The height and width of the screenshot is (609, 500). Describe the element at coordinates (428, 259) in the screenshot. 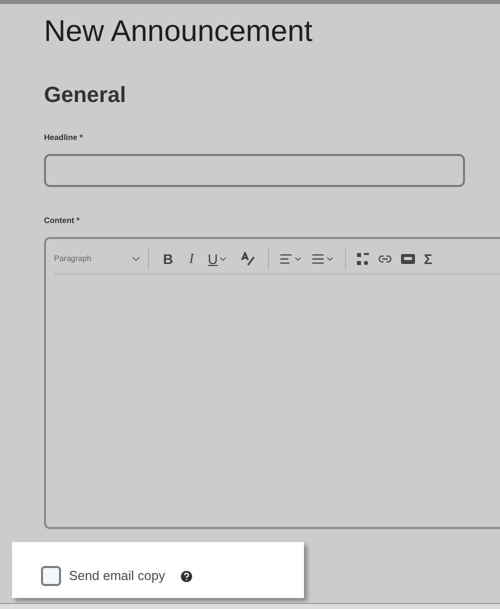

I see `equation-button: Σ` at that location.